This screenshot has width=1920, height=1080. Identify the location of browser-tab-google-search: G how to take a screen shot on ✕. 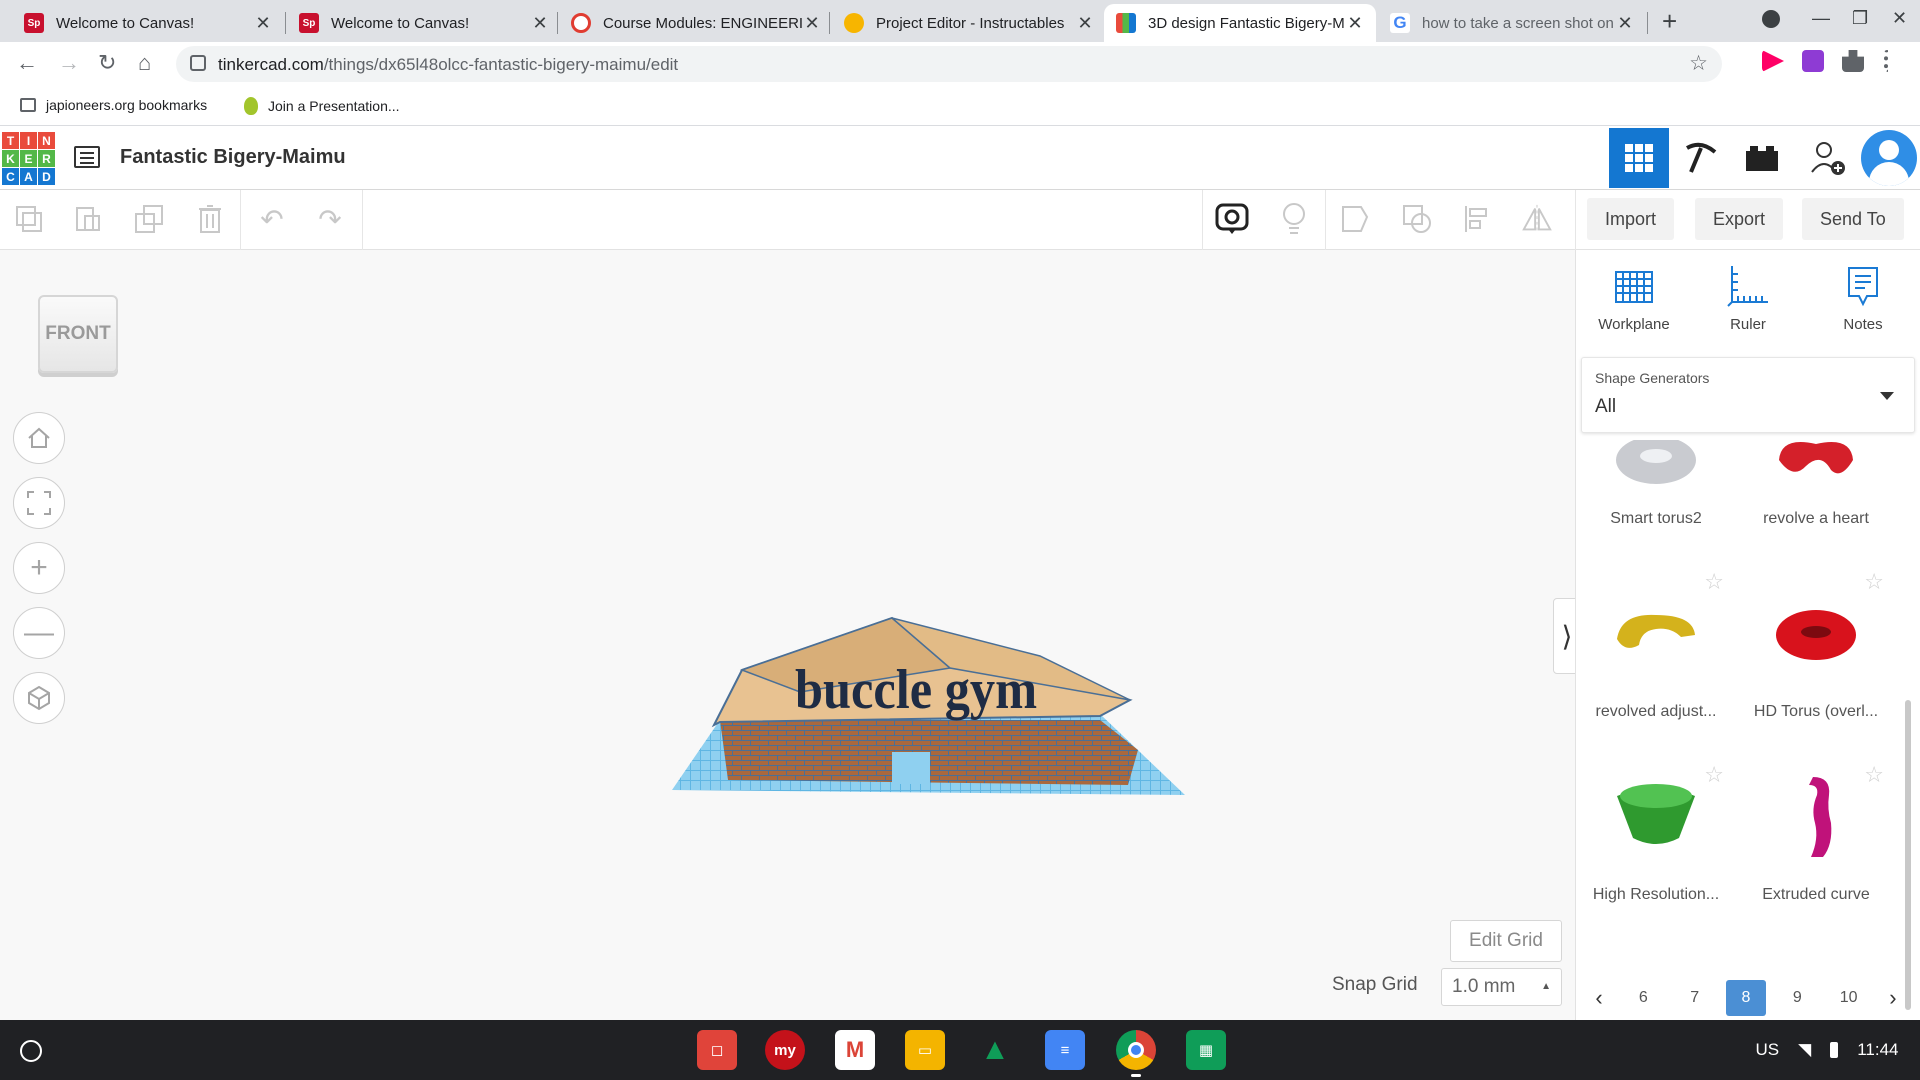
(1512, 23).